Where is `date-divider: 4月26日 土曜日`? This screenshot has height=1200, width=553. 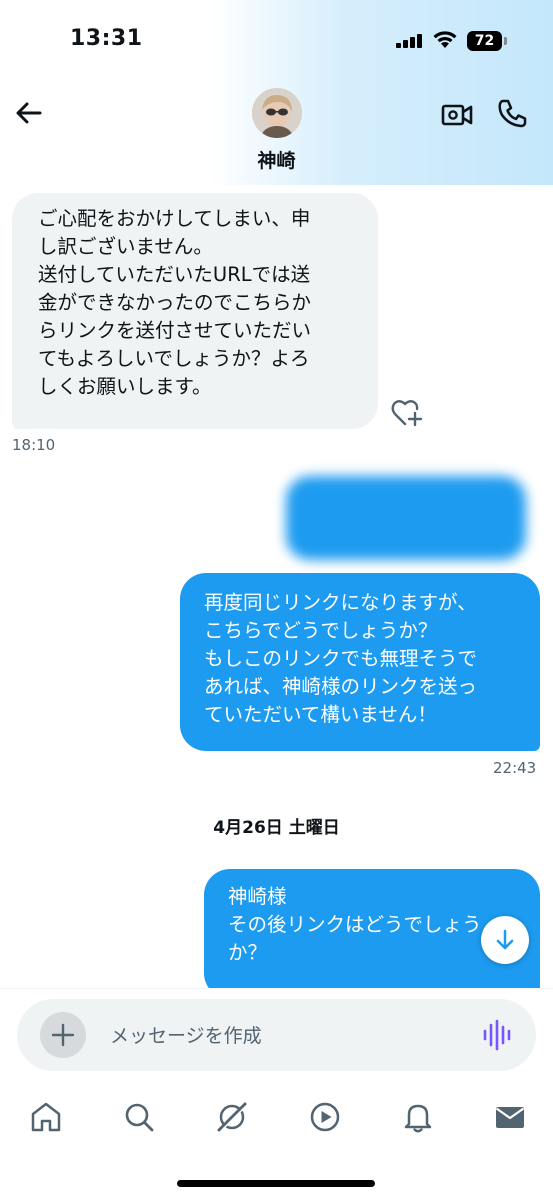 date-divider: 4月26日 土曜日 is located at coordinates (276, 828).